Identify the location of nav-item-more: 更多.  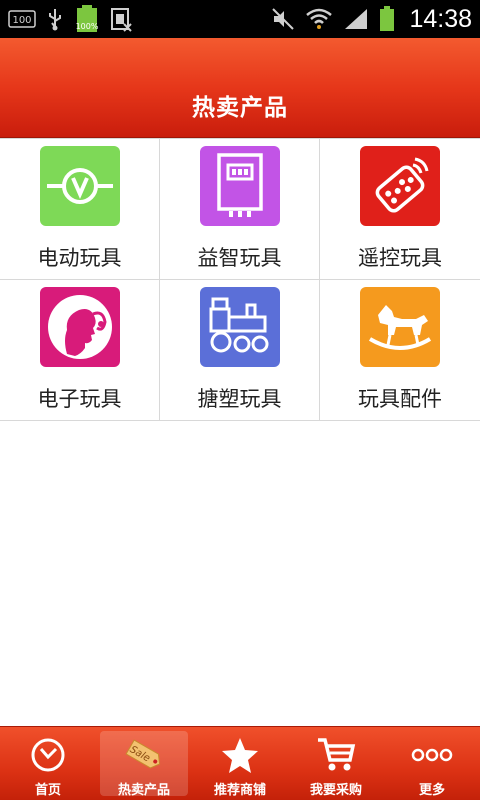
(432, 763).